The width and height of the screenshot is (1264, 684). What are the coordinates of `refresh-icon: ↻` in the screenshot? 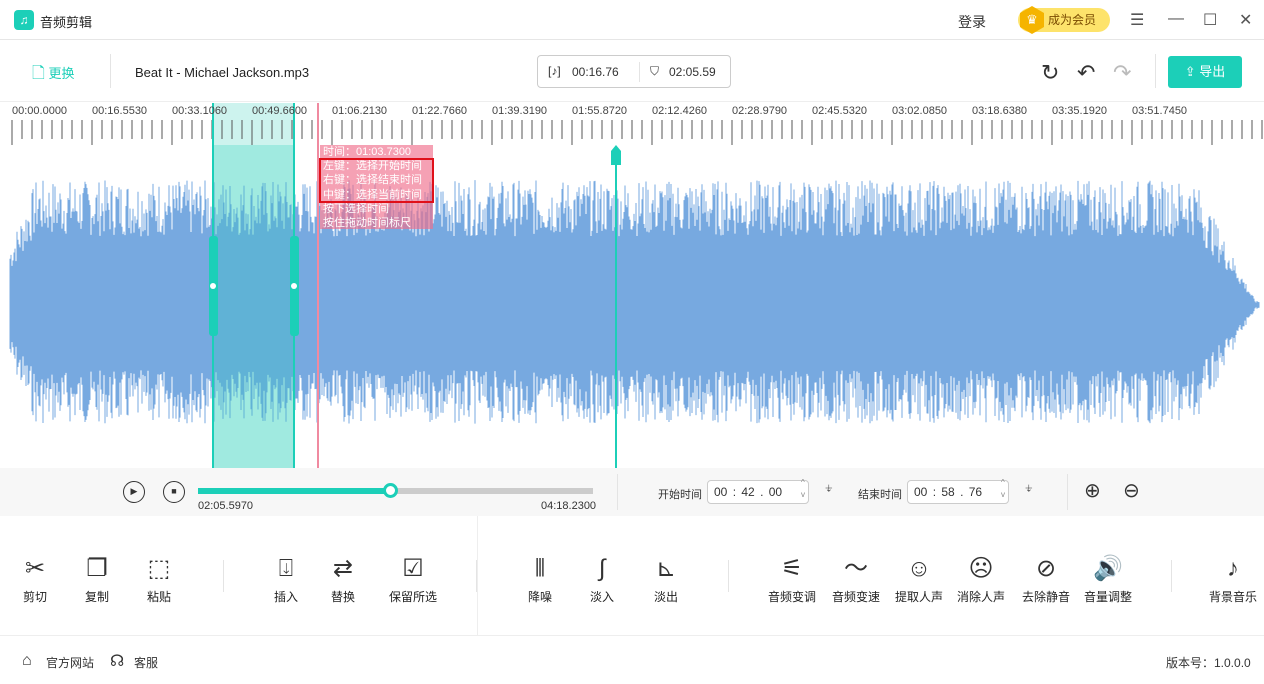 It's located at (1050, 73).